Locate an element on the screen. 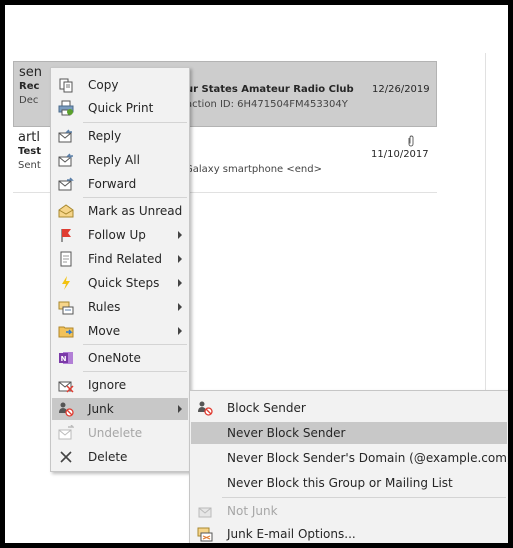 The height and width of the screenshot is (548, 513). reply-all-icon is located at coordinates (65, 160).